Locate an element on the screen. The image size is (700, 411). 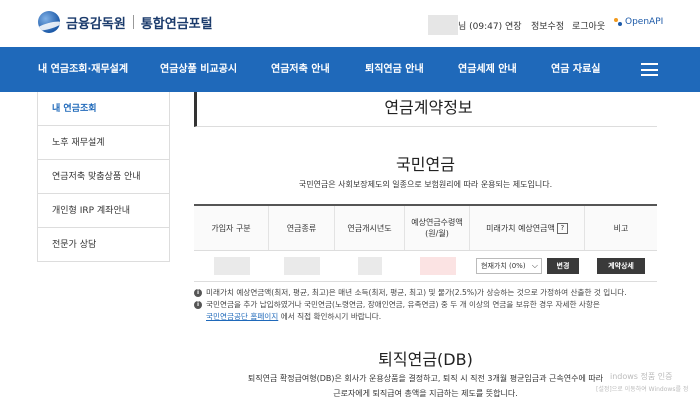
col-start-year: 연금개시년도 is located at coordinates (370, 228).